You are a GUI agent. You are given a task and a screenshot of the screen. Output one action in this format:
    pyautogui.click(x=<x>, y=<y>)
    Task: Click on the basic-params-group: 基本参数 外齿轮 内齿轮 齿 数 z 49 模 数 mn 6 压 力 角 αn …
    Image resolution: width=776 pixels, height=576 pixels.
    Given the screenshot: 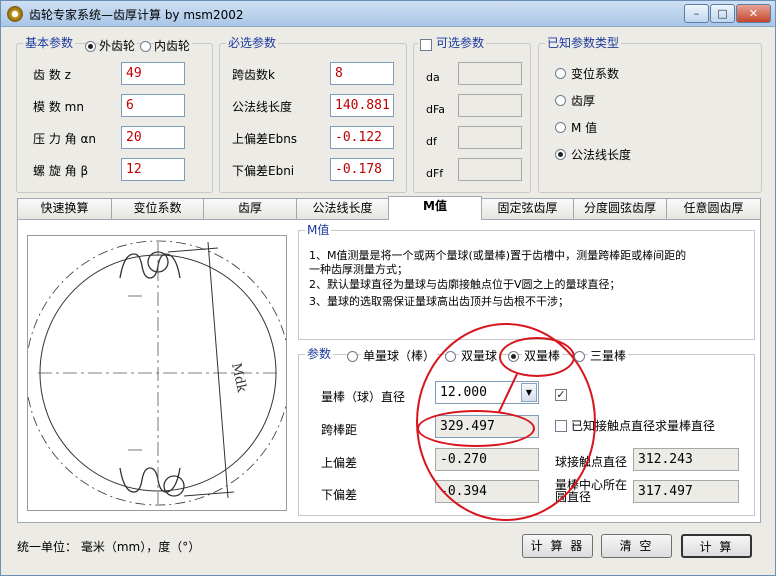 What is the action you would take?
    pyautogui.click(x=114, y=114)
    